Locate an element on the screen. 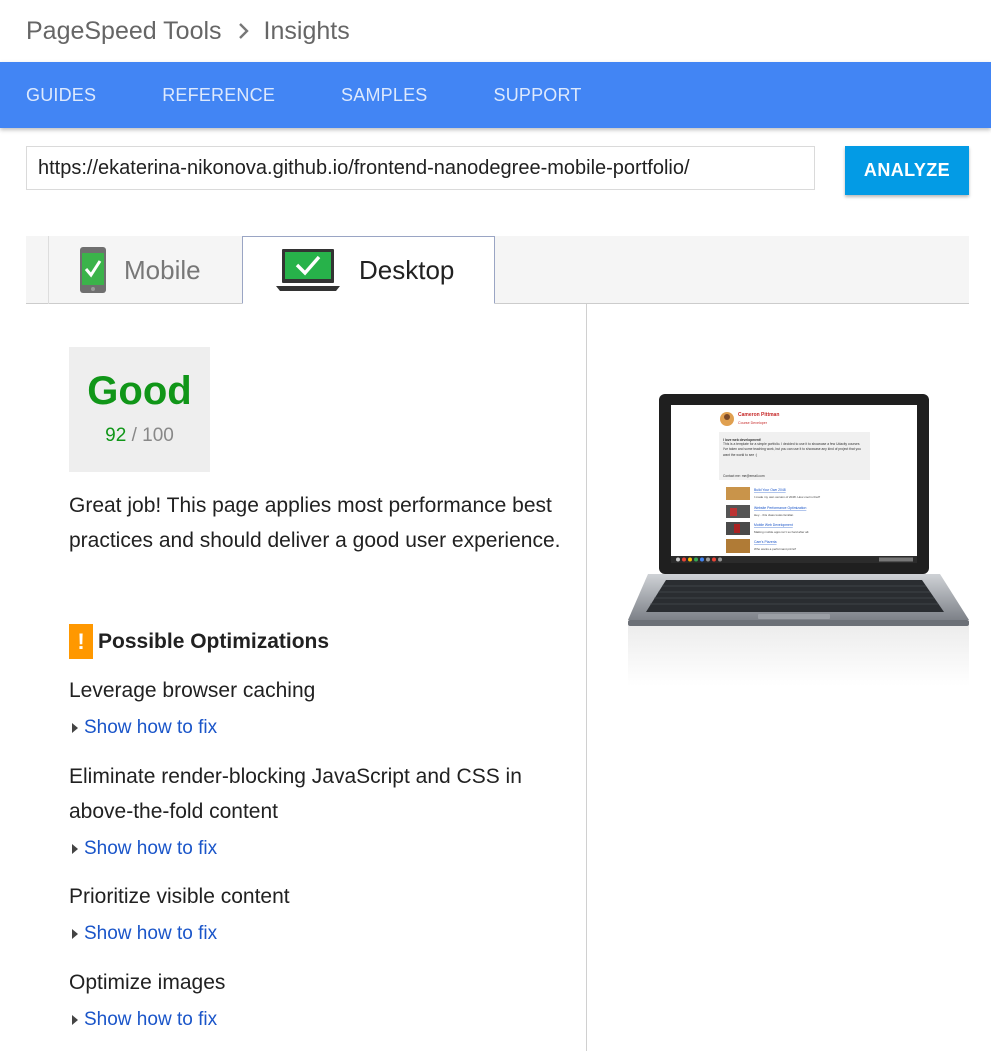 This screenshot has width=991, height=1051. analyze-button: ANALYZE is located at coordinates (907, 170).